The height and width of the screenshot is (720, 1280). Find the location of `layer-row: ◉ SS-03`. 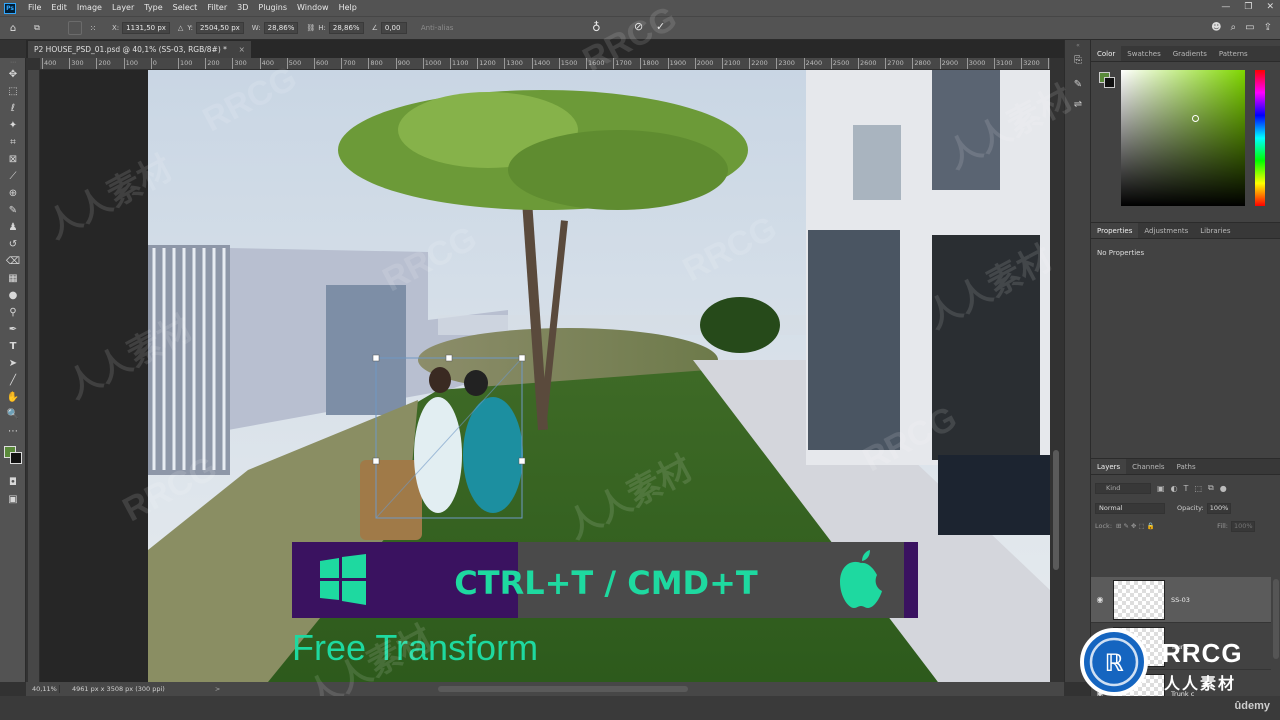

layer-row: ◉ SS-03 is located at coordinates (1181, 600).